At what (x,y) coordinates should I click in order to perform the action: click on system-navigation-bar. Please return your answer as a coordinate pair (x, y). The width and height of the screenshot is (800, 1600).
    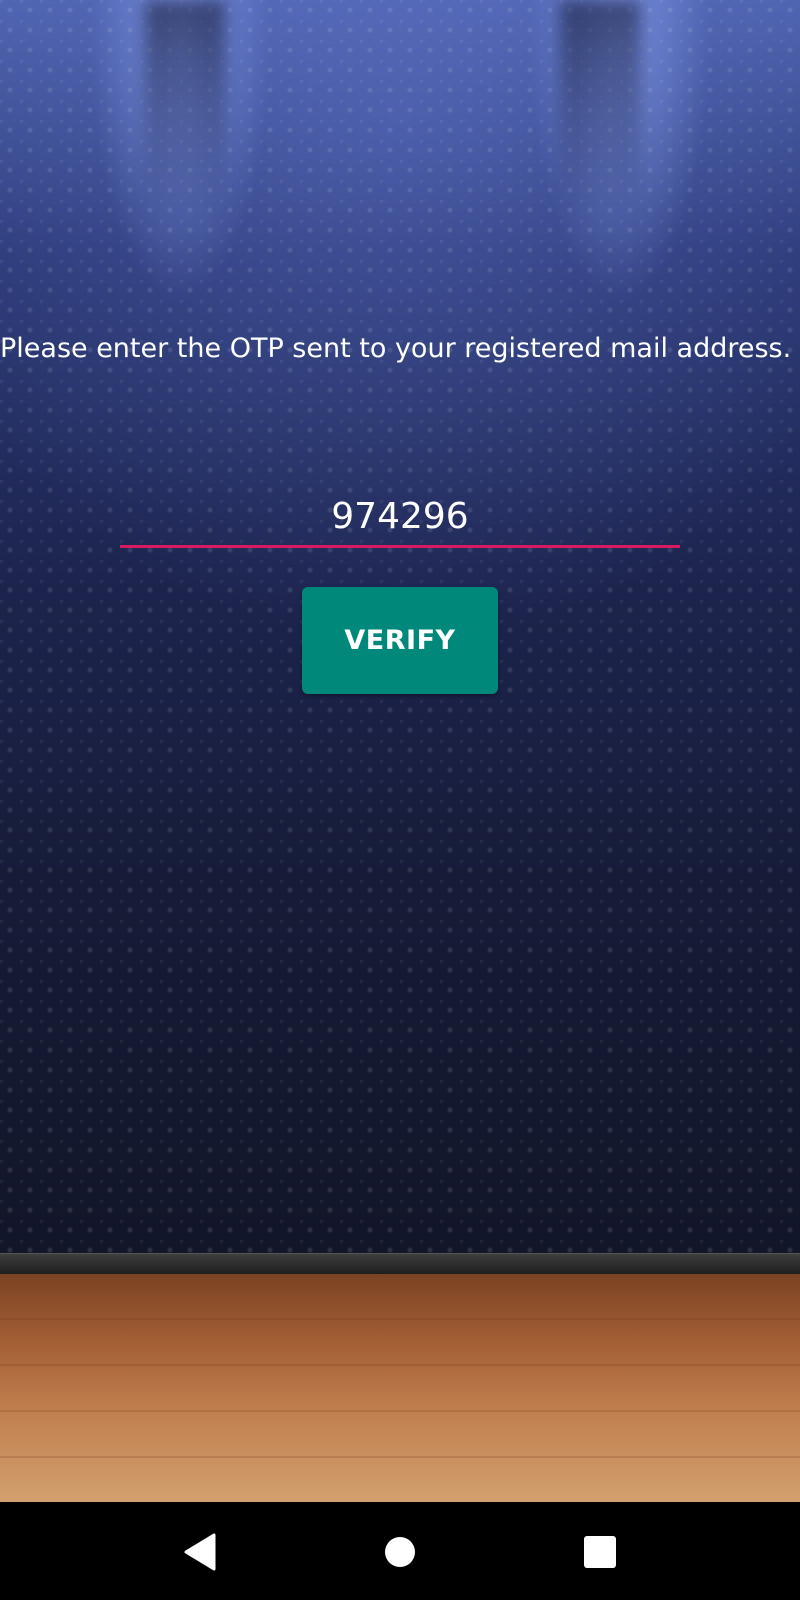
    Looking at the image, I should click on (400, 1551).